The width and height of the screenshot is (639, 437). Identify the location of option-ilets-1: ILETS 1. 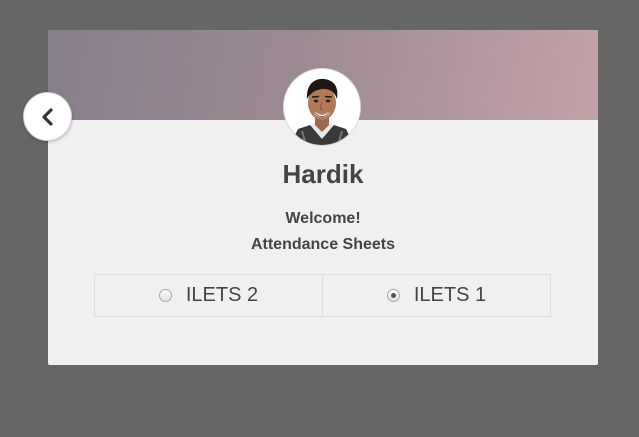
(436, 295).